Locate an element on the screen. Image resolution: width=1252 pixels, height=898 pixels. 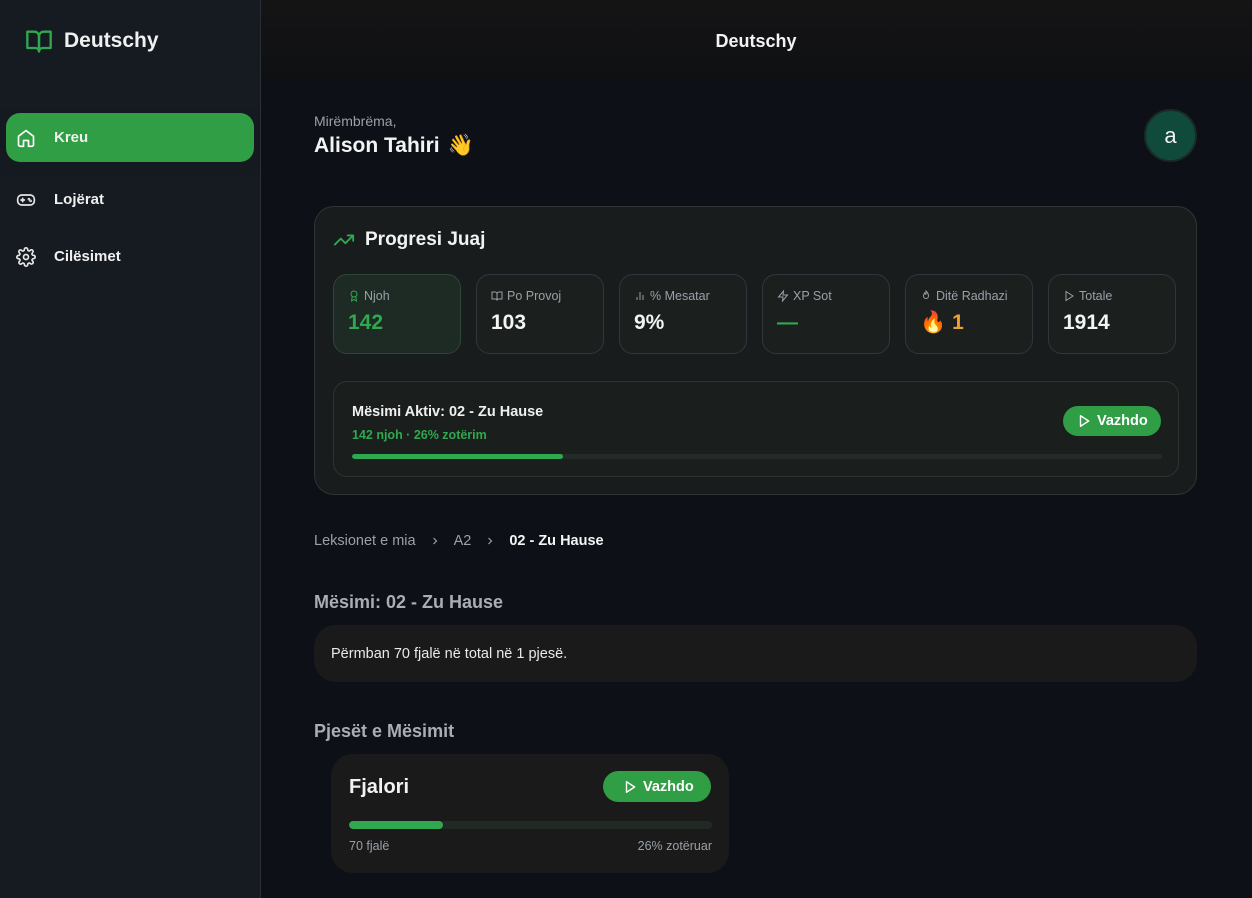
book-icon is located at coordinates (497, 296).